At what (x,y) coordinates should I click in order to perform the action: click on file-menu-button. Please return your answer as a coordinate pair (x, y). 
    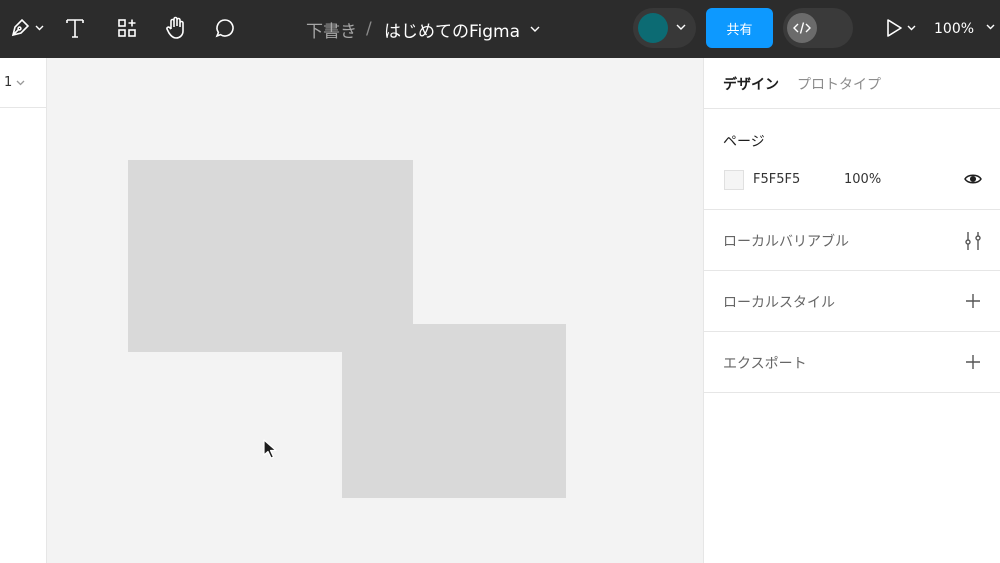
    Looking at the image, I should click on (535, 29).